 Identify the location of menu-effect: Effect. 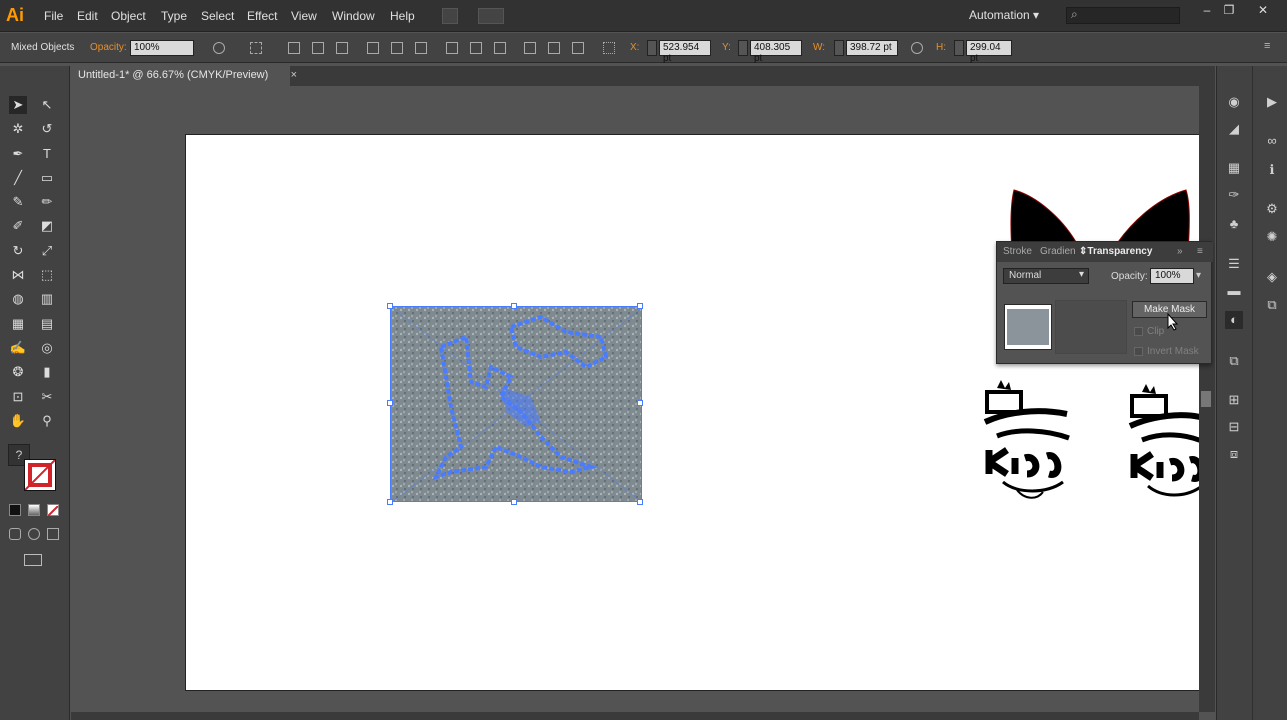
(262, 16).